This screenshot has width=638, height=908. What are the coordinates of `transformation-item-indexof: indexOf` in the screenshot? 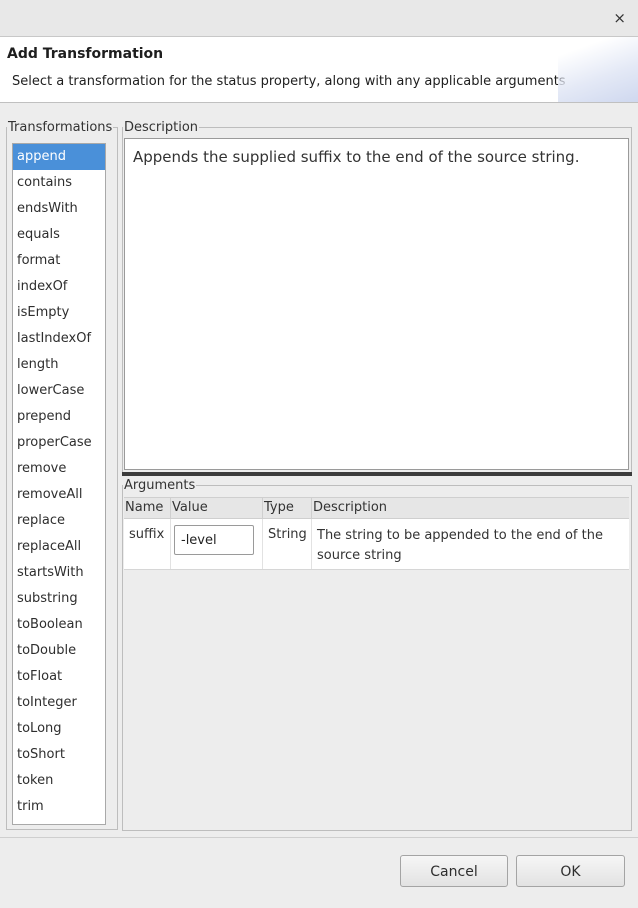 It's located at (59, 287).